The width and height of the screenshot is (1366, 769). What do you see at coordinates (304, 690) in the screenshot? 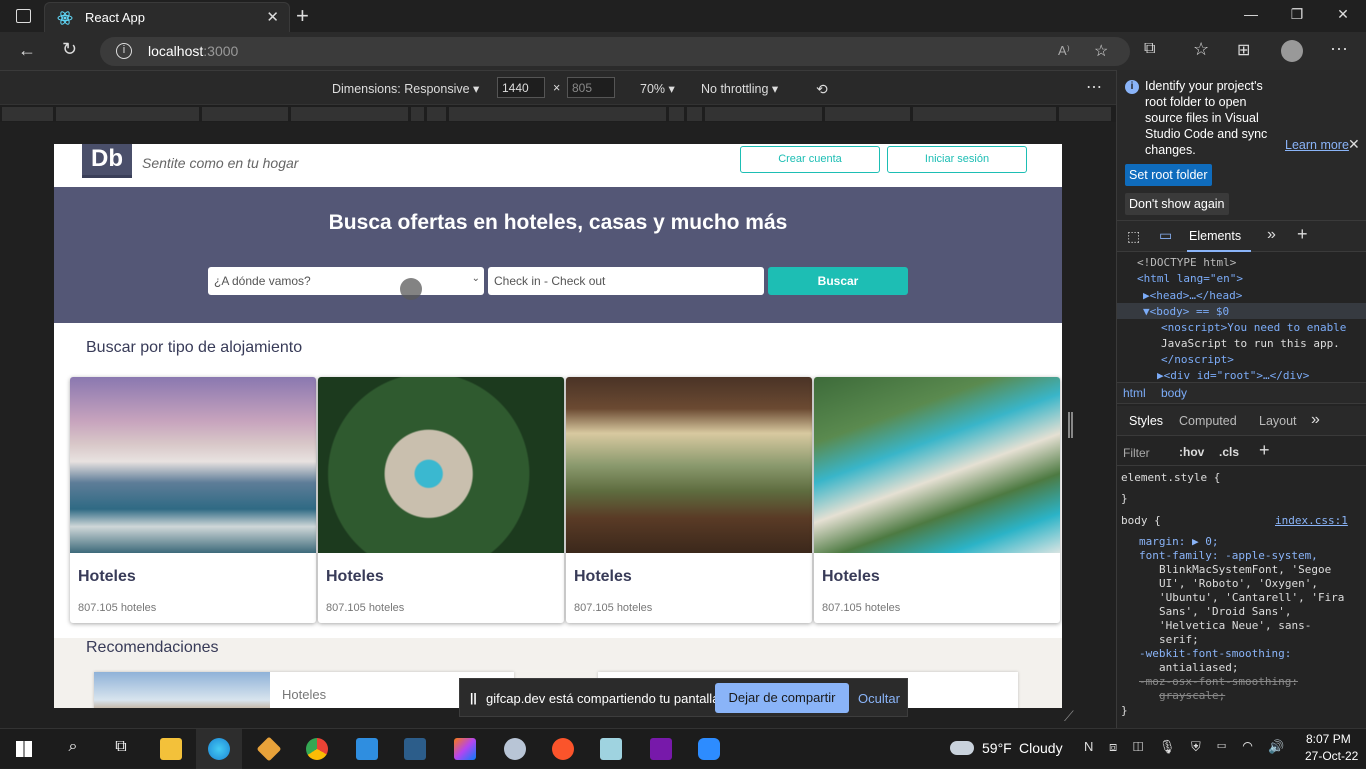
I see `recommendation-card: Hoteles` at bounding box center [304, 690].